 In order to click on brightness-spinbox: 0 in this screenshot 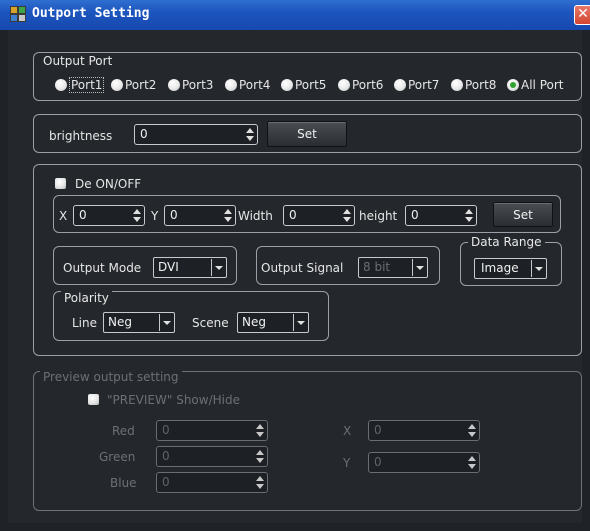, I will do `click(196, 134)`.